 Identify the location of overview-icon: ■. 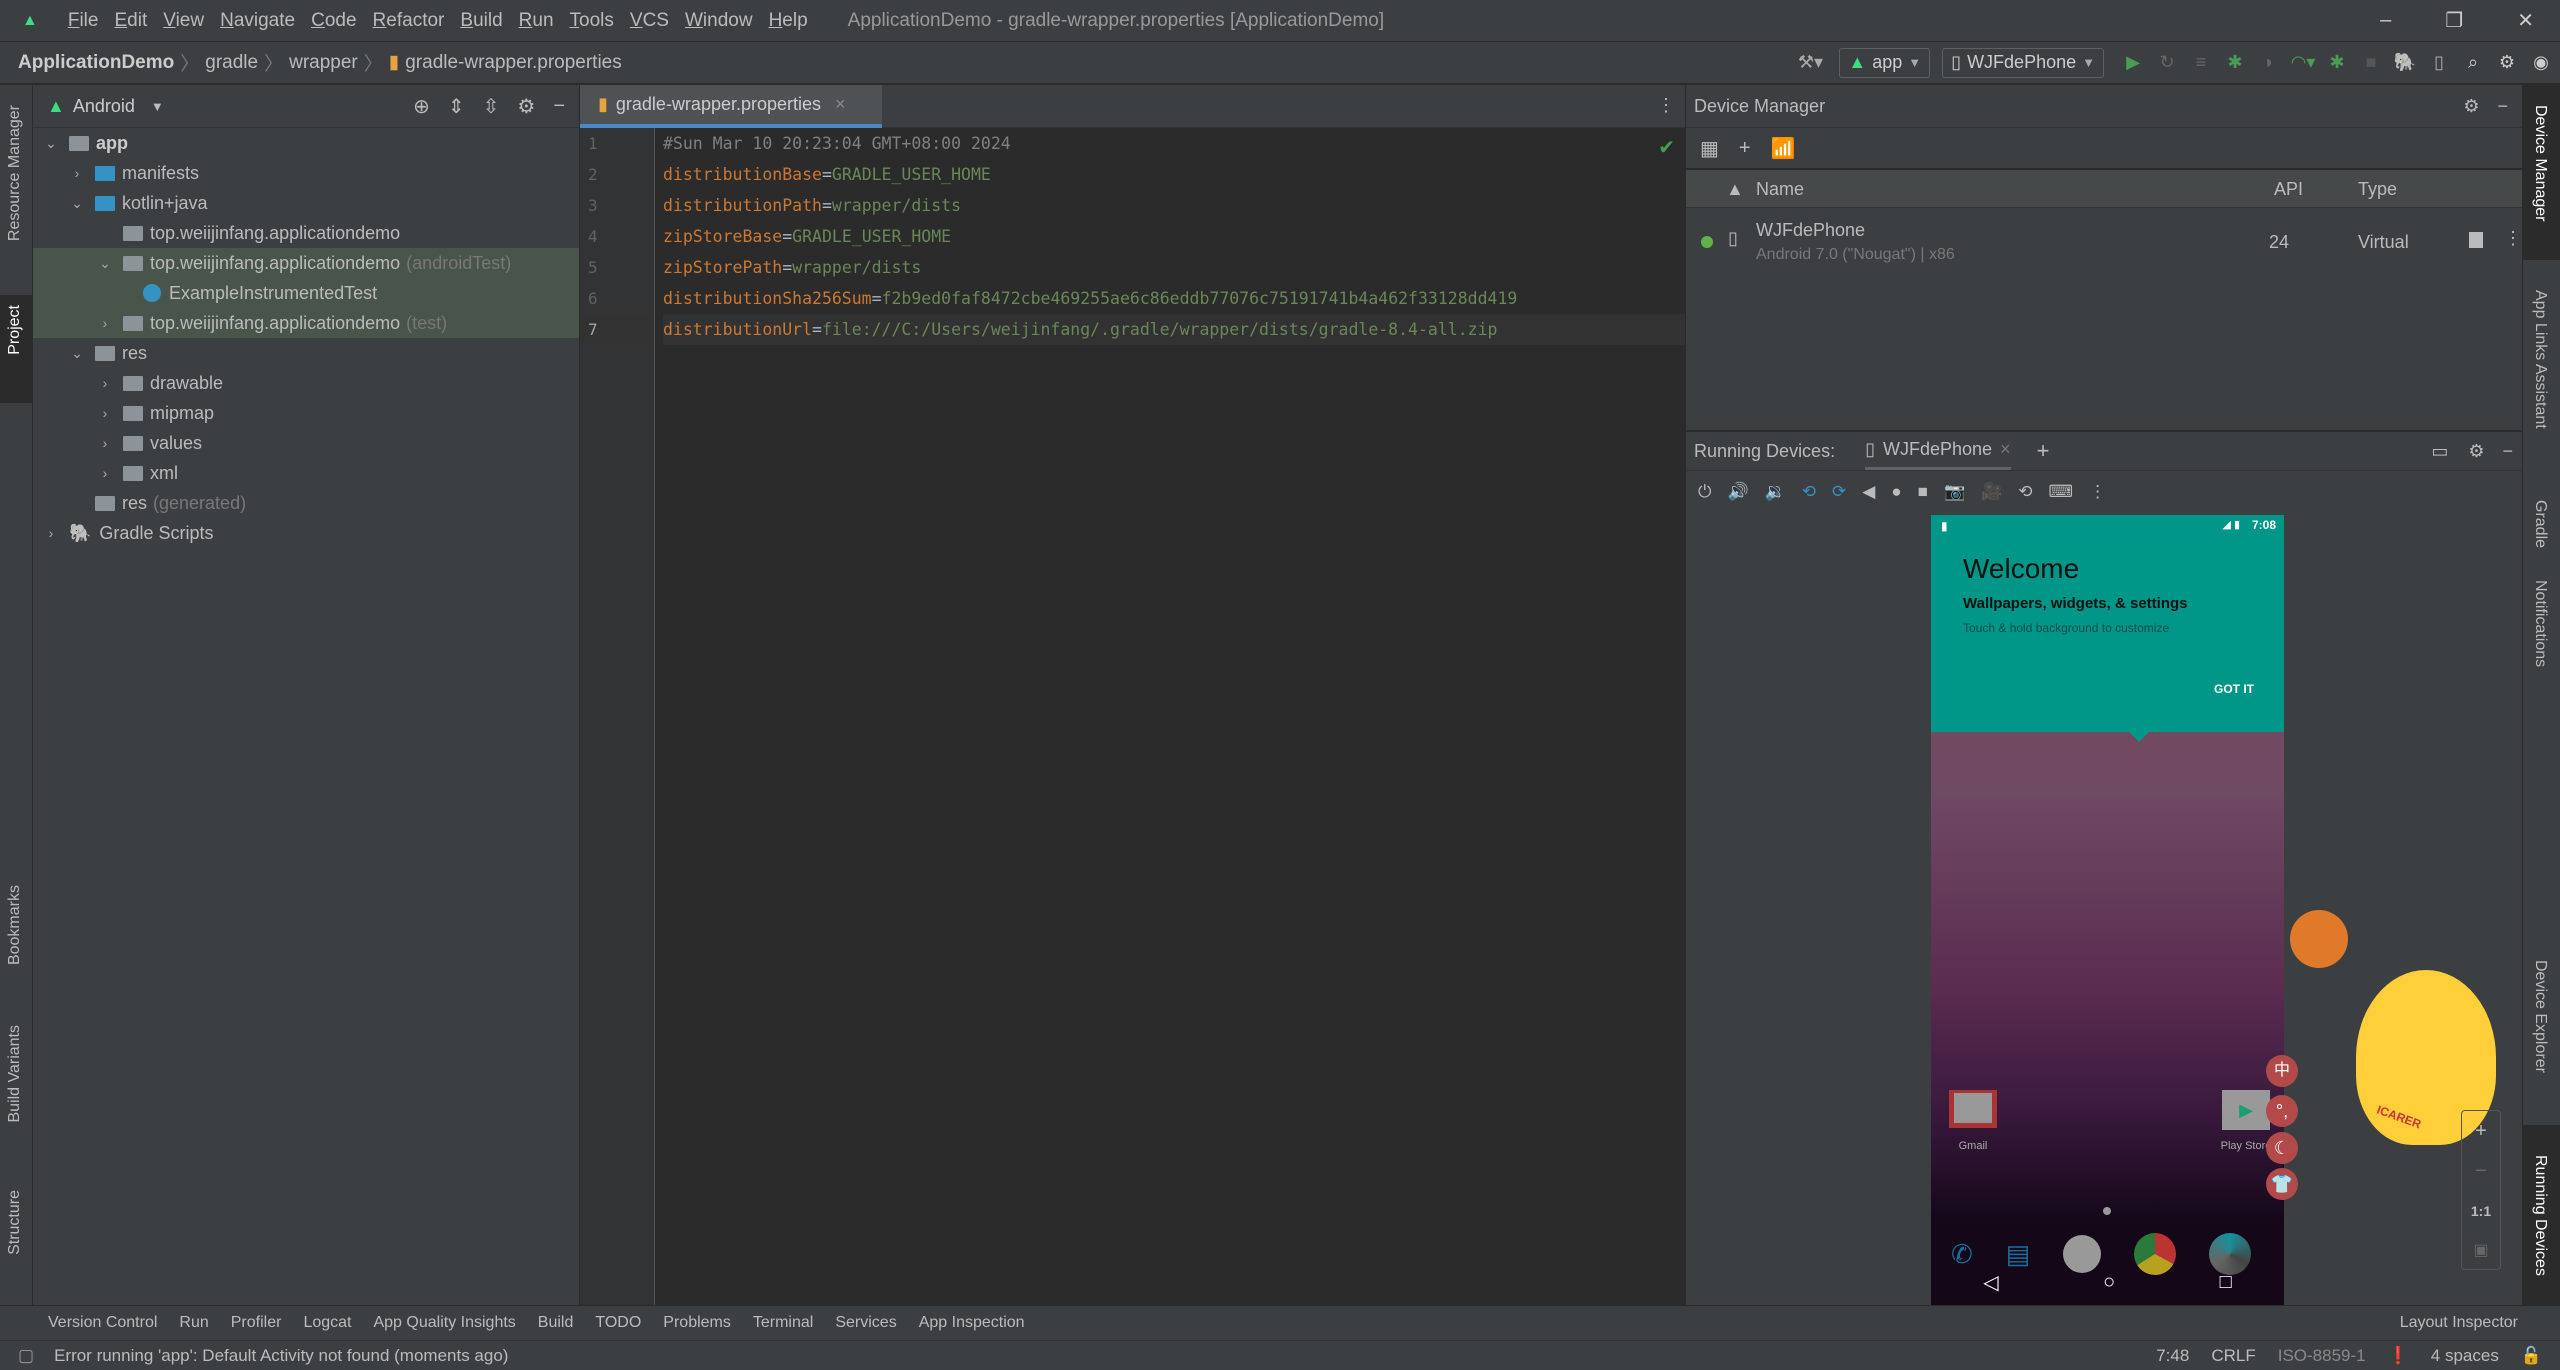
(1923, 492).